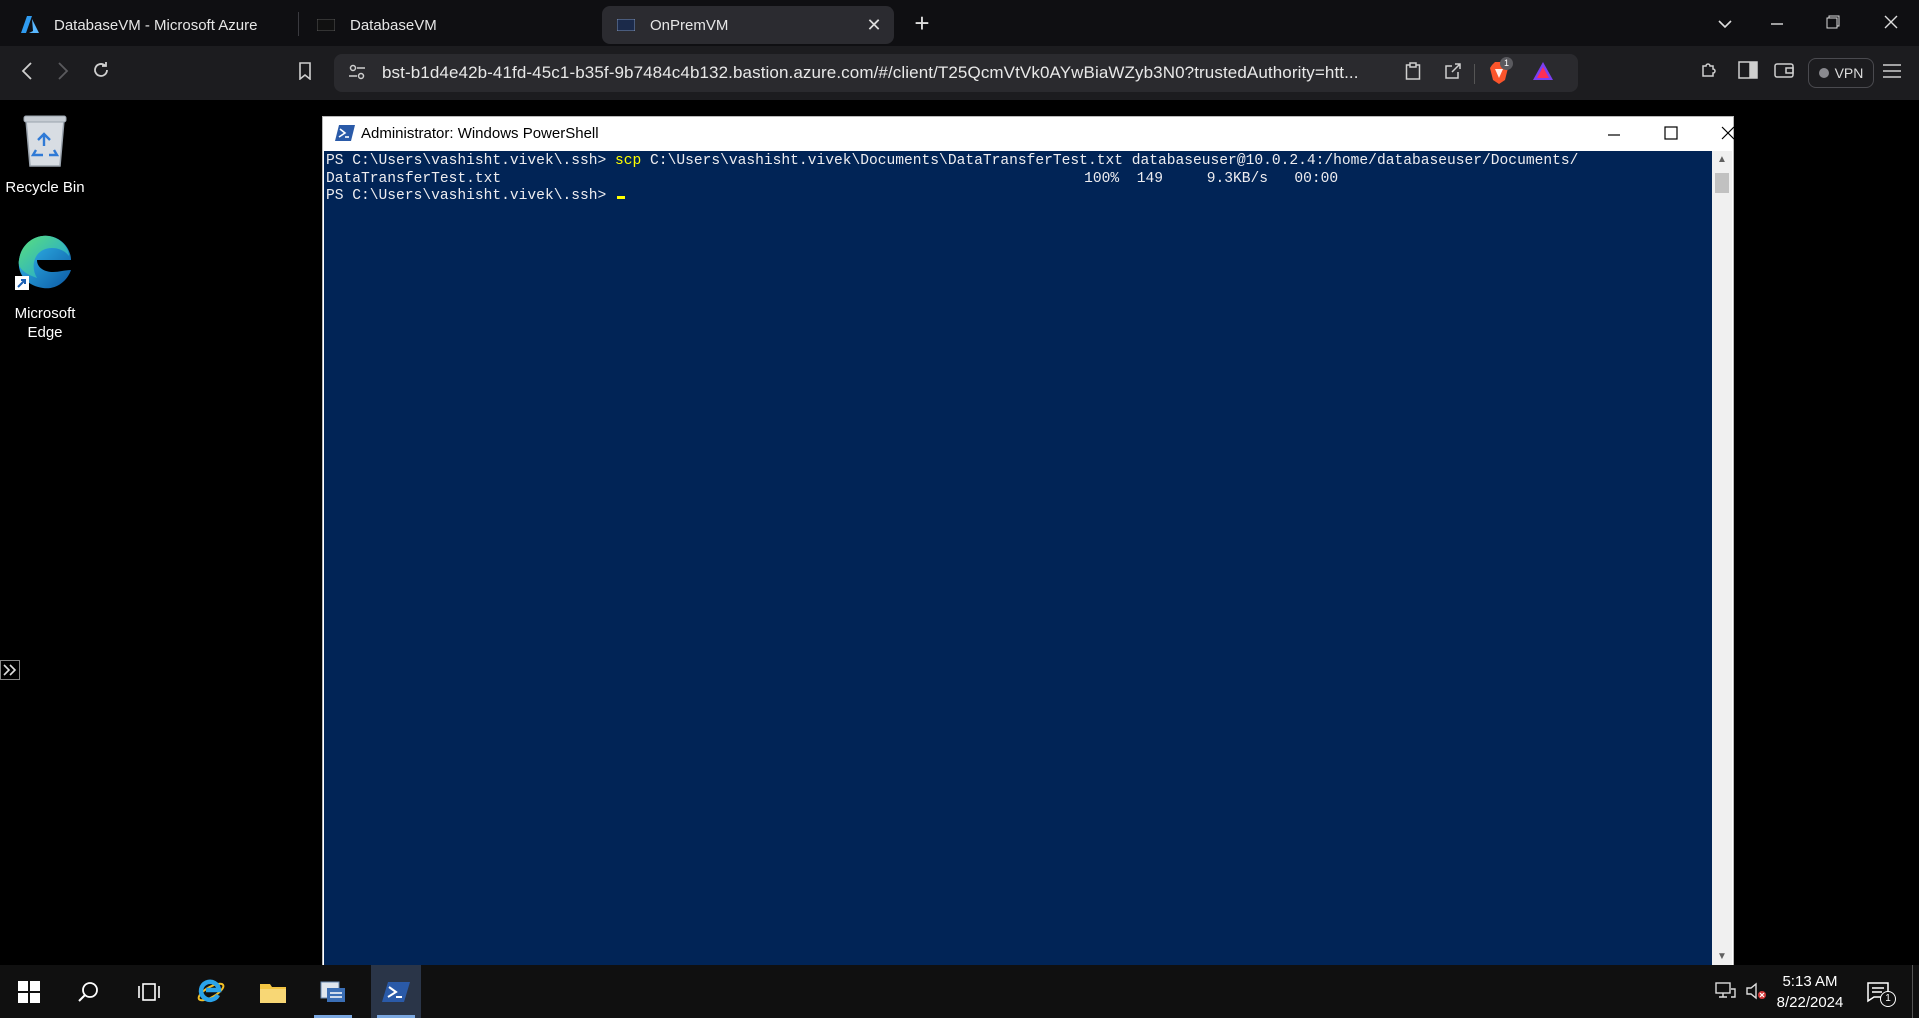 This screenshot has width=1919, height=1018. I want to click on scrollbar-thumb, so click(1722, 183).